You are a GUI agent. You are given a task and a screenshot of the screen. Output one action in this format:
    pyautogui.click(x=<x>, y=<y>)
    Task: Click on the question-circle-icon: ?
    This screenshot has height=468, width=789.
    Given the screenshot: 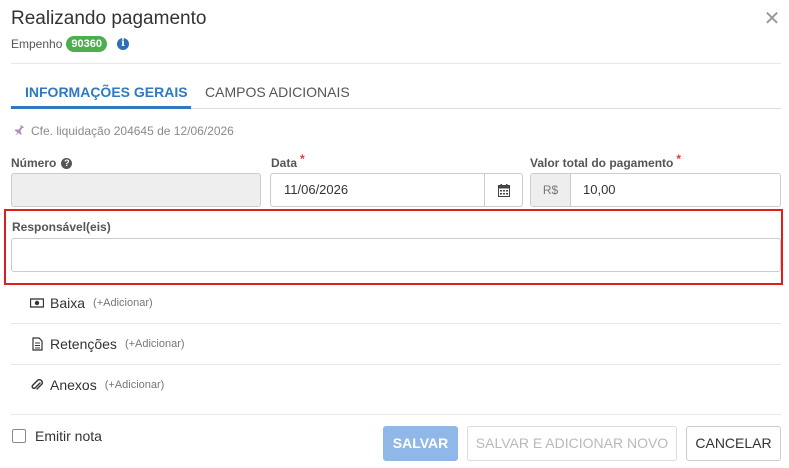 What is the action you would take?
    pyautogui.click(x=67, y=163)
    